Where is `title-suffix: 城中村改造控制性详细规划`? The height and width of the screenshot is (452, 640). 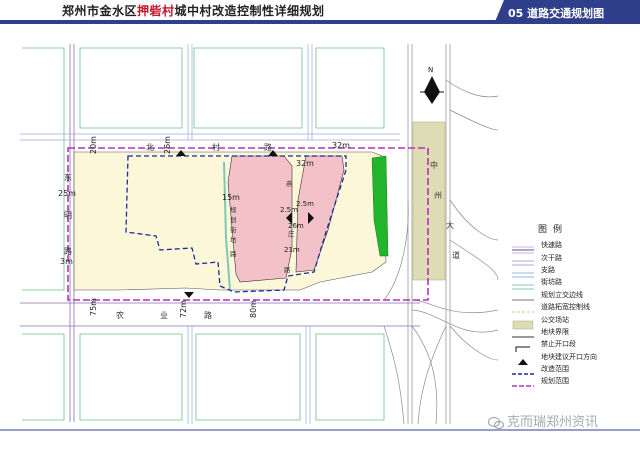
title-suffix: 城中村改造控制性详细规划 is located at coordinates (249, 11).